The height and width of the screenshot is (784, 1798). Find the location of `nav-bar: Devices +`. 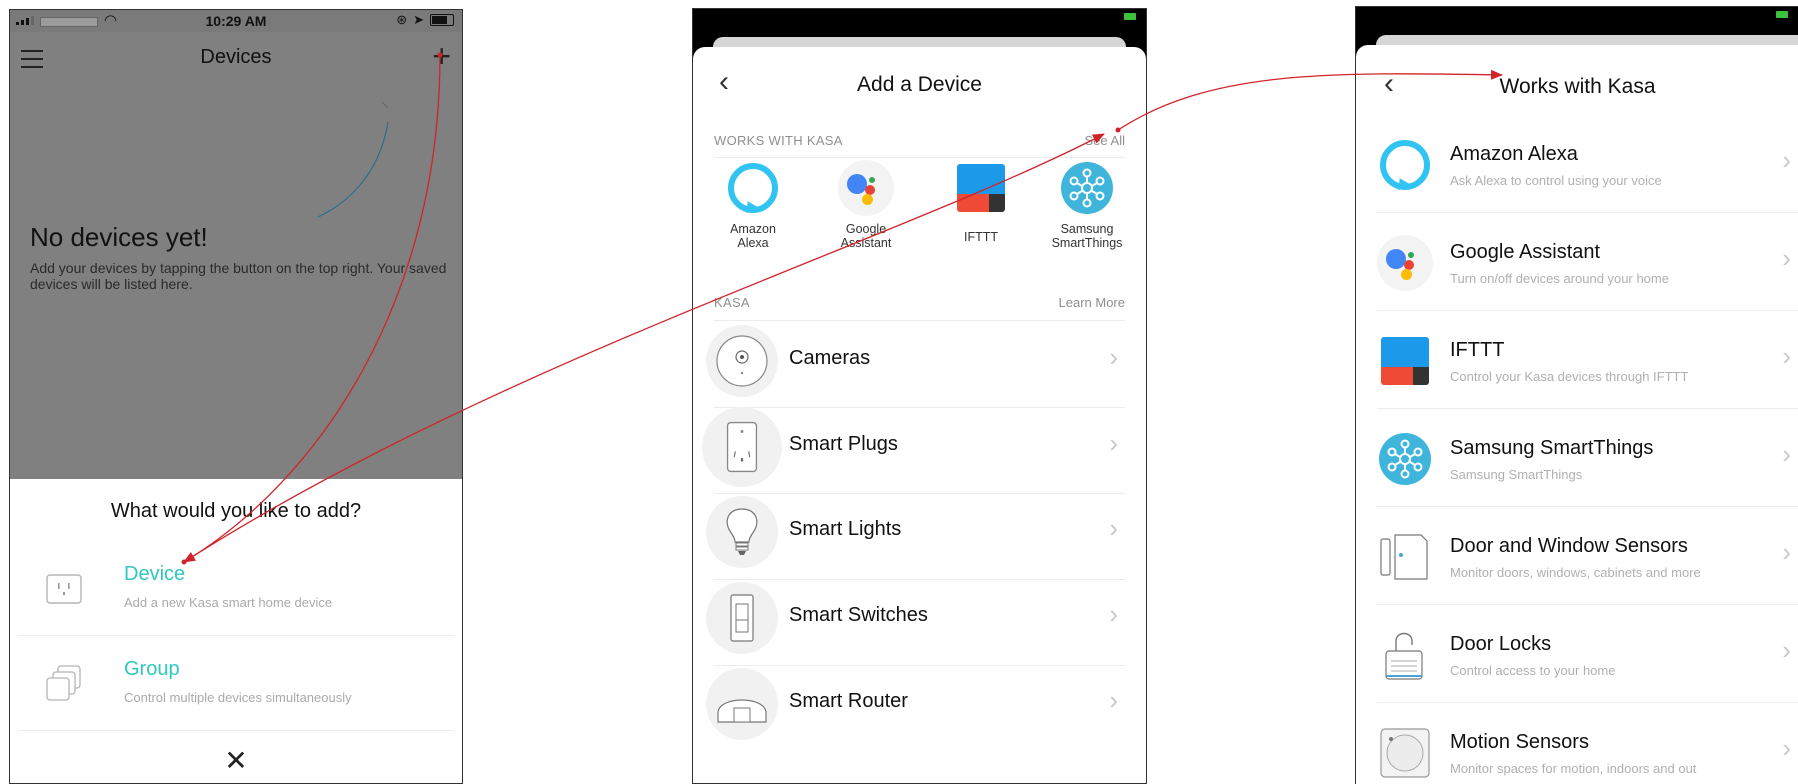

nav-bar: Devices + is located at coordinates (236, 57).